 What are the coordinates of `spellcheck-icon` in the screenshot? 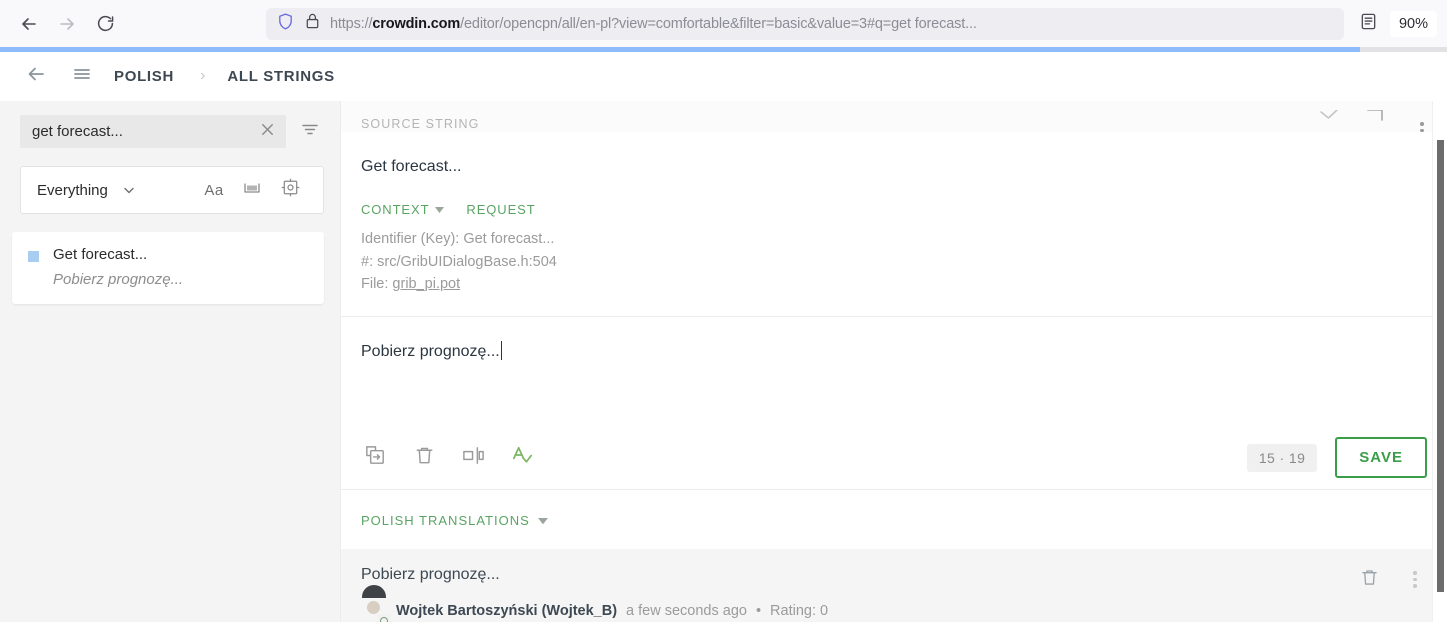 It's located at (522, 458).